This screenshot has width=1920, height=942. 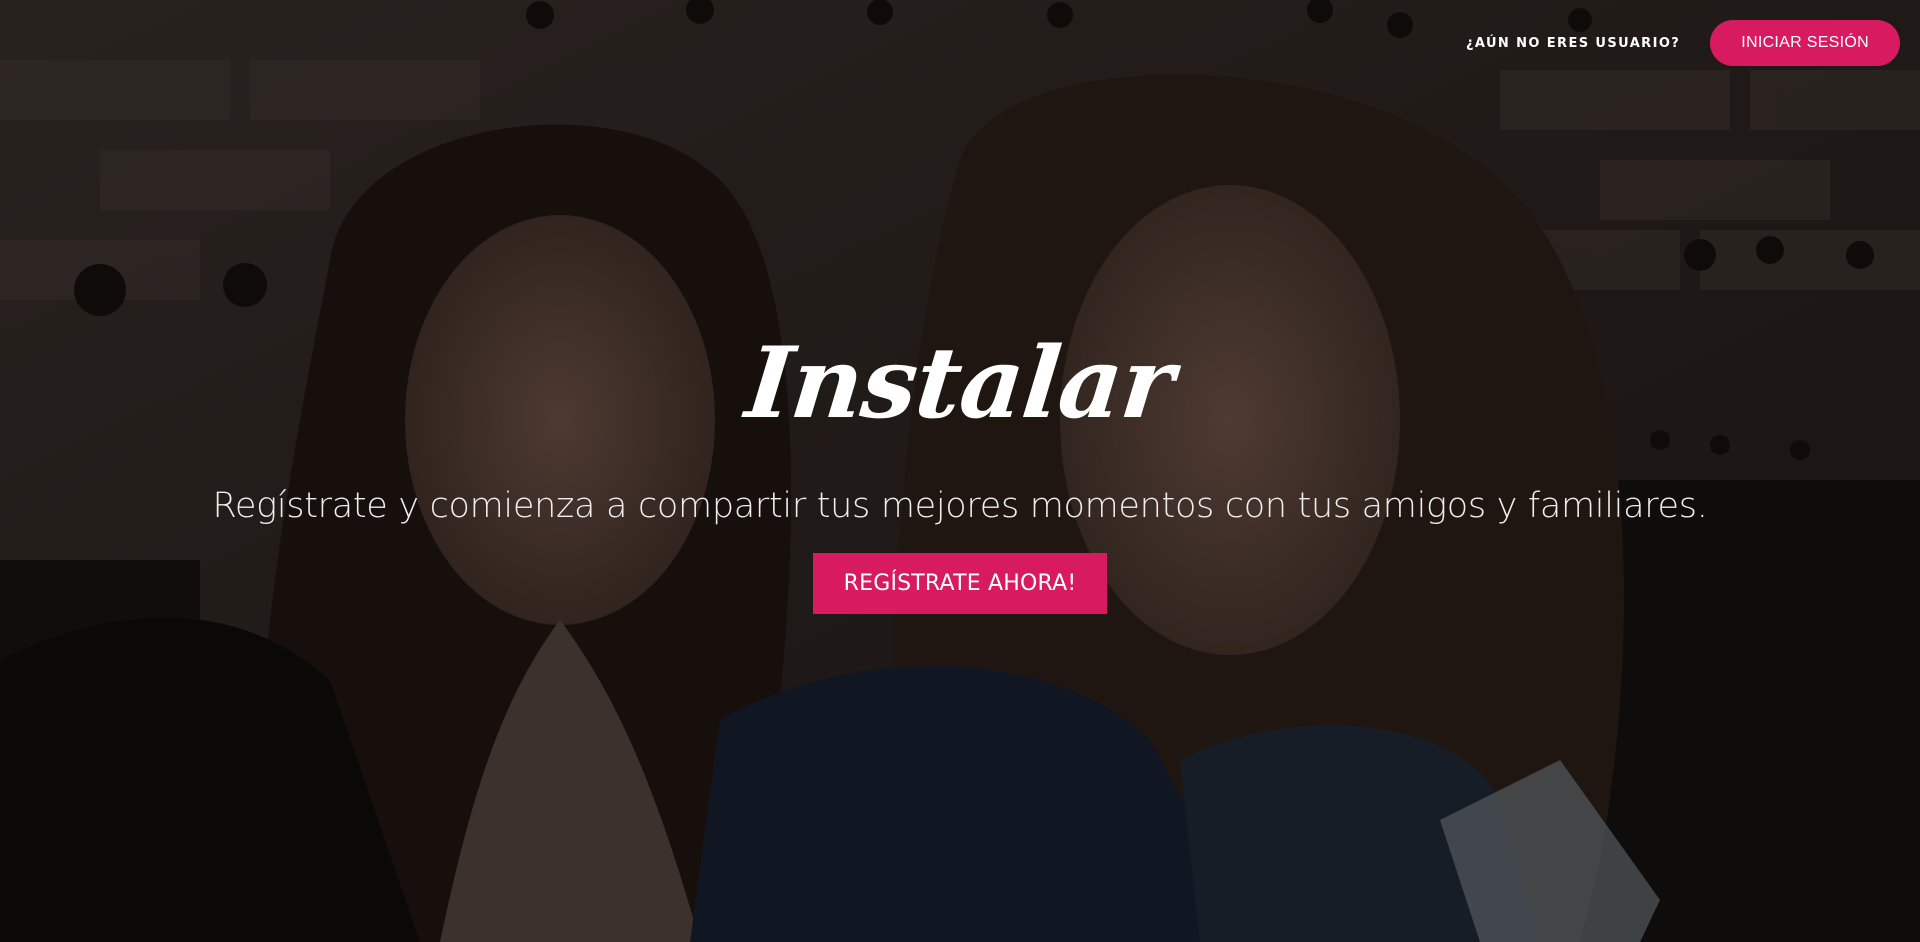 What do you see at coordinates (1573, 43) in the screenshot?
I see `signup-prompt-link: ¿AÚN NO ERES USUARIO?` at bounding box center [1573, 43].